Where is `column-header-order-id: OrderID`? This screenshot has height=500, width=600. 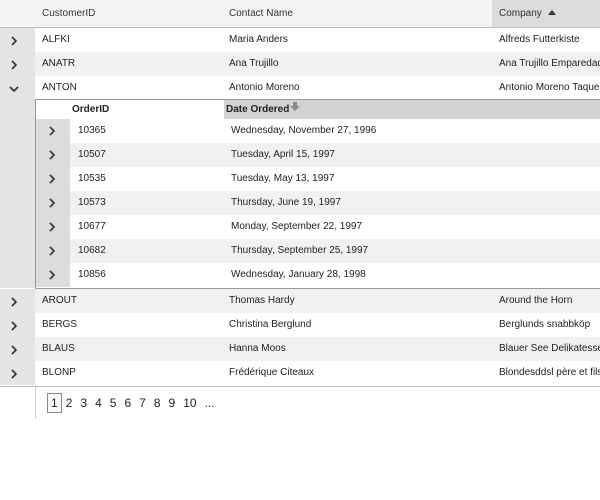 column-header-order-id: OrderID is located at coordinates (90, 109).